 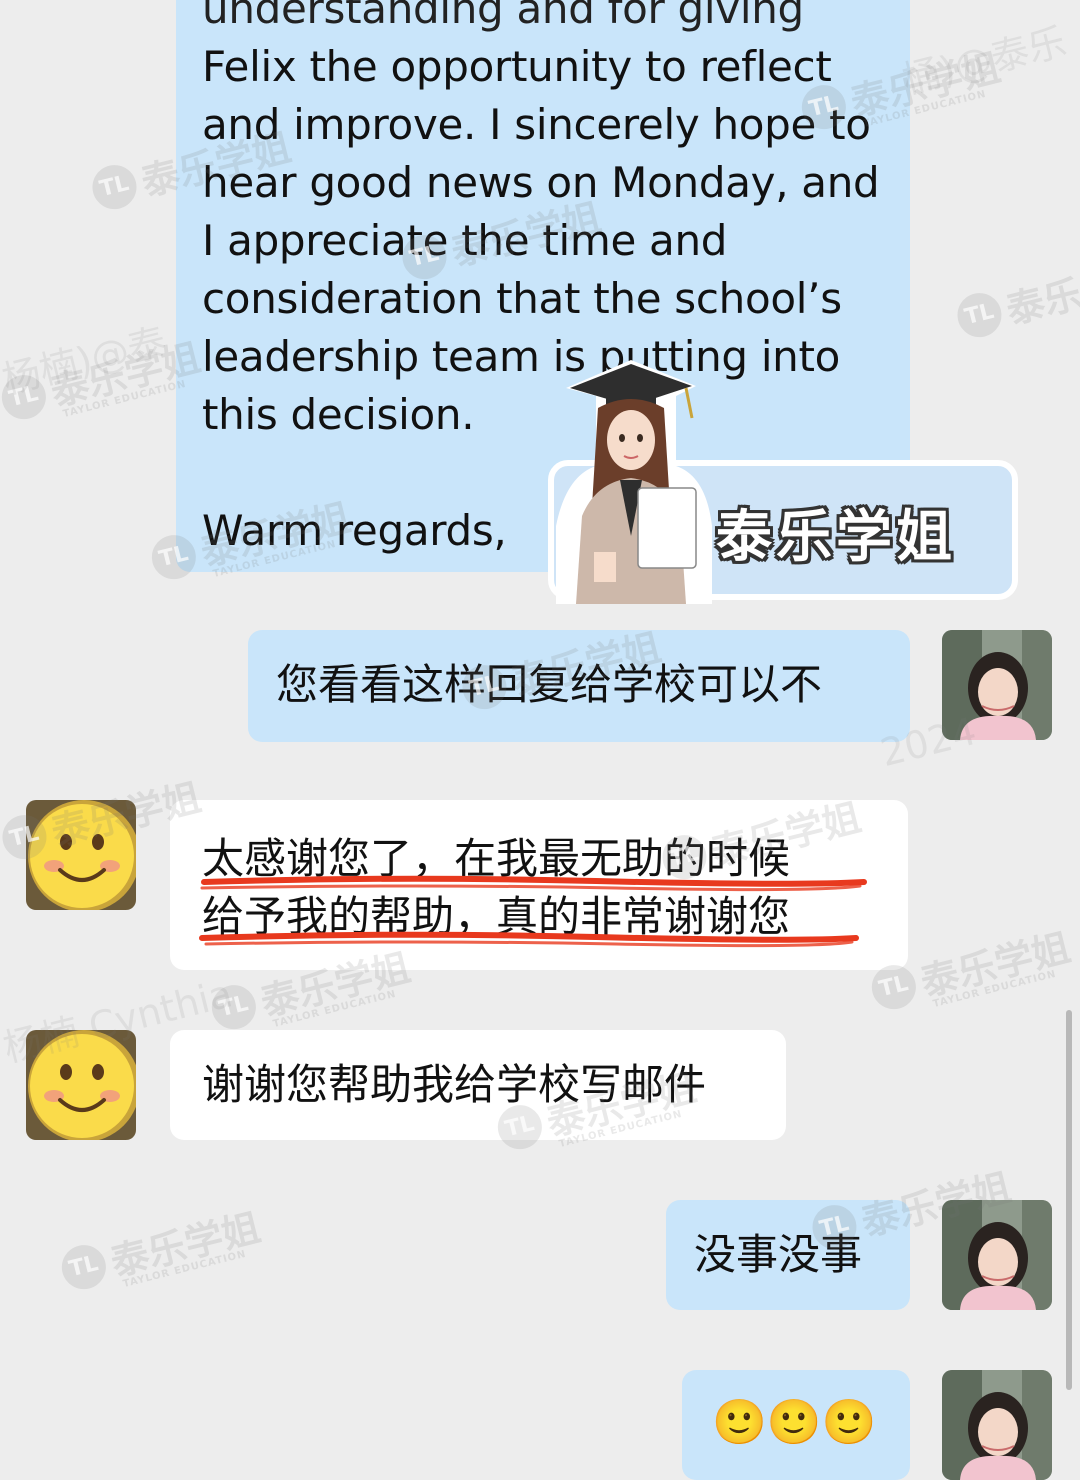 I want to click on message-text: 谢谢您帮助我给学校写邮件, so click(x=454, y=1084).